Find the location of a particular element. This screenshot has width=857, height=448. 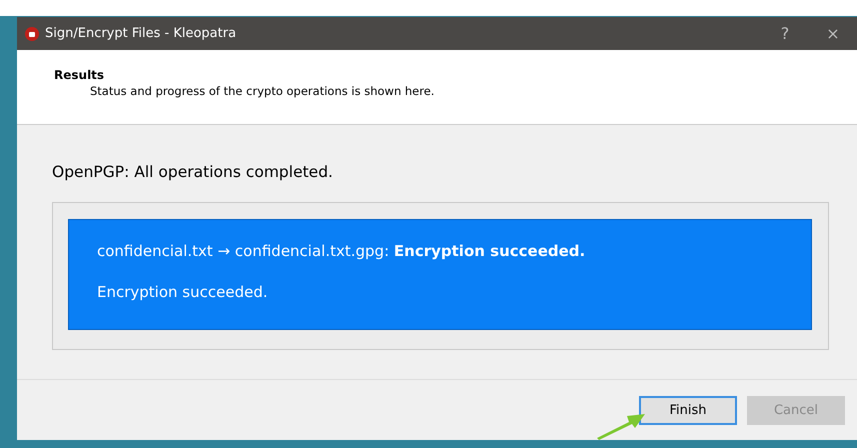

page-subtitle: Status and progress of the crypto operations is shown here. is located at coordinates (262, 91).